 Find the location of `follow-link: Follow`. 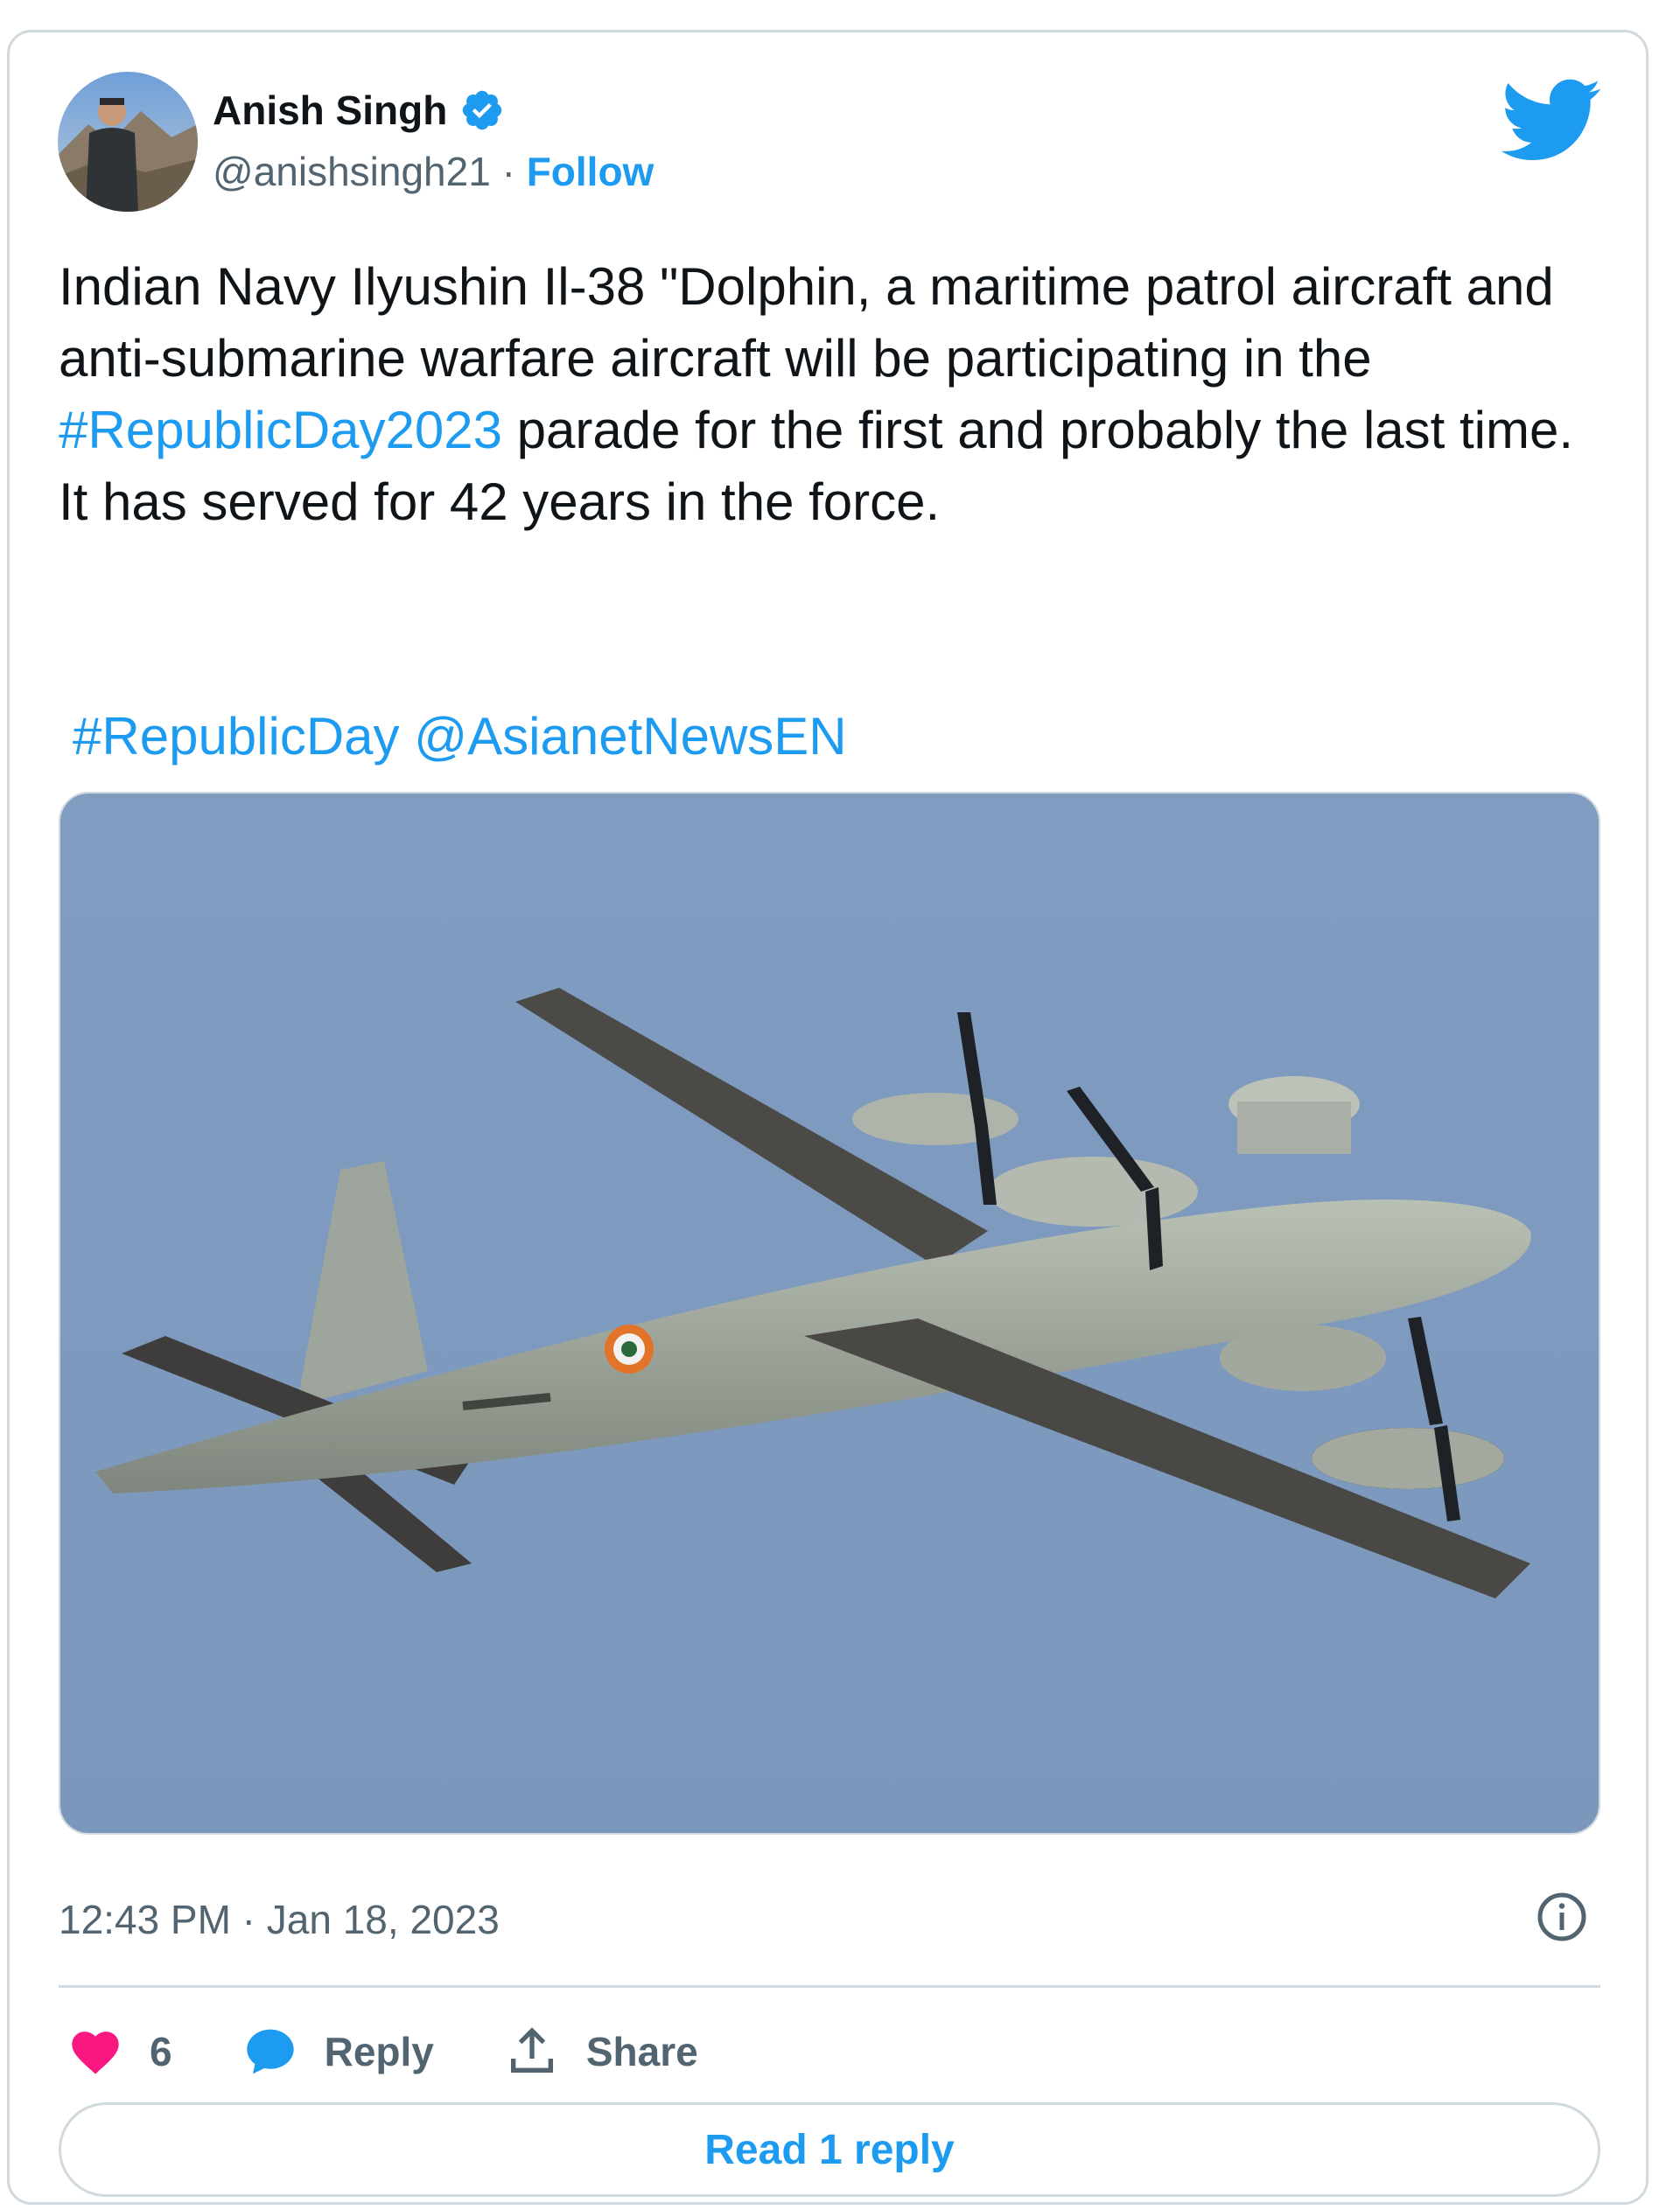

follow-link: Follow is located at coordinates (590, 171).